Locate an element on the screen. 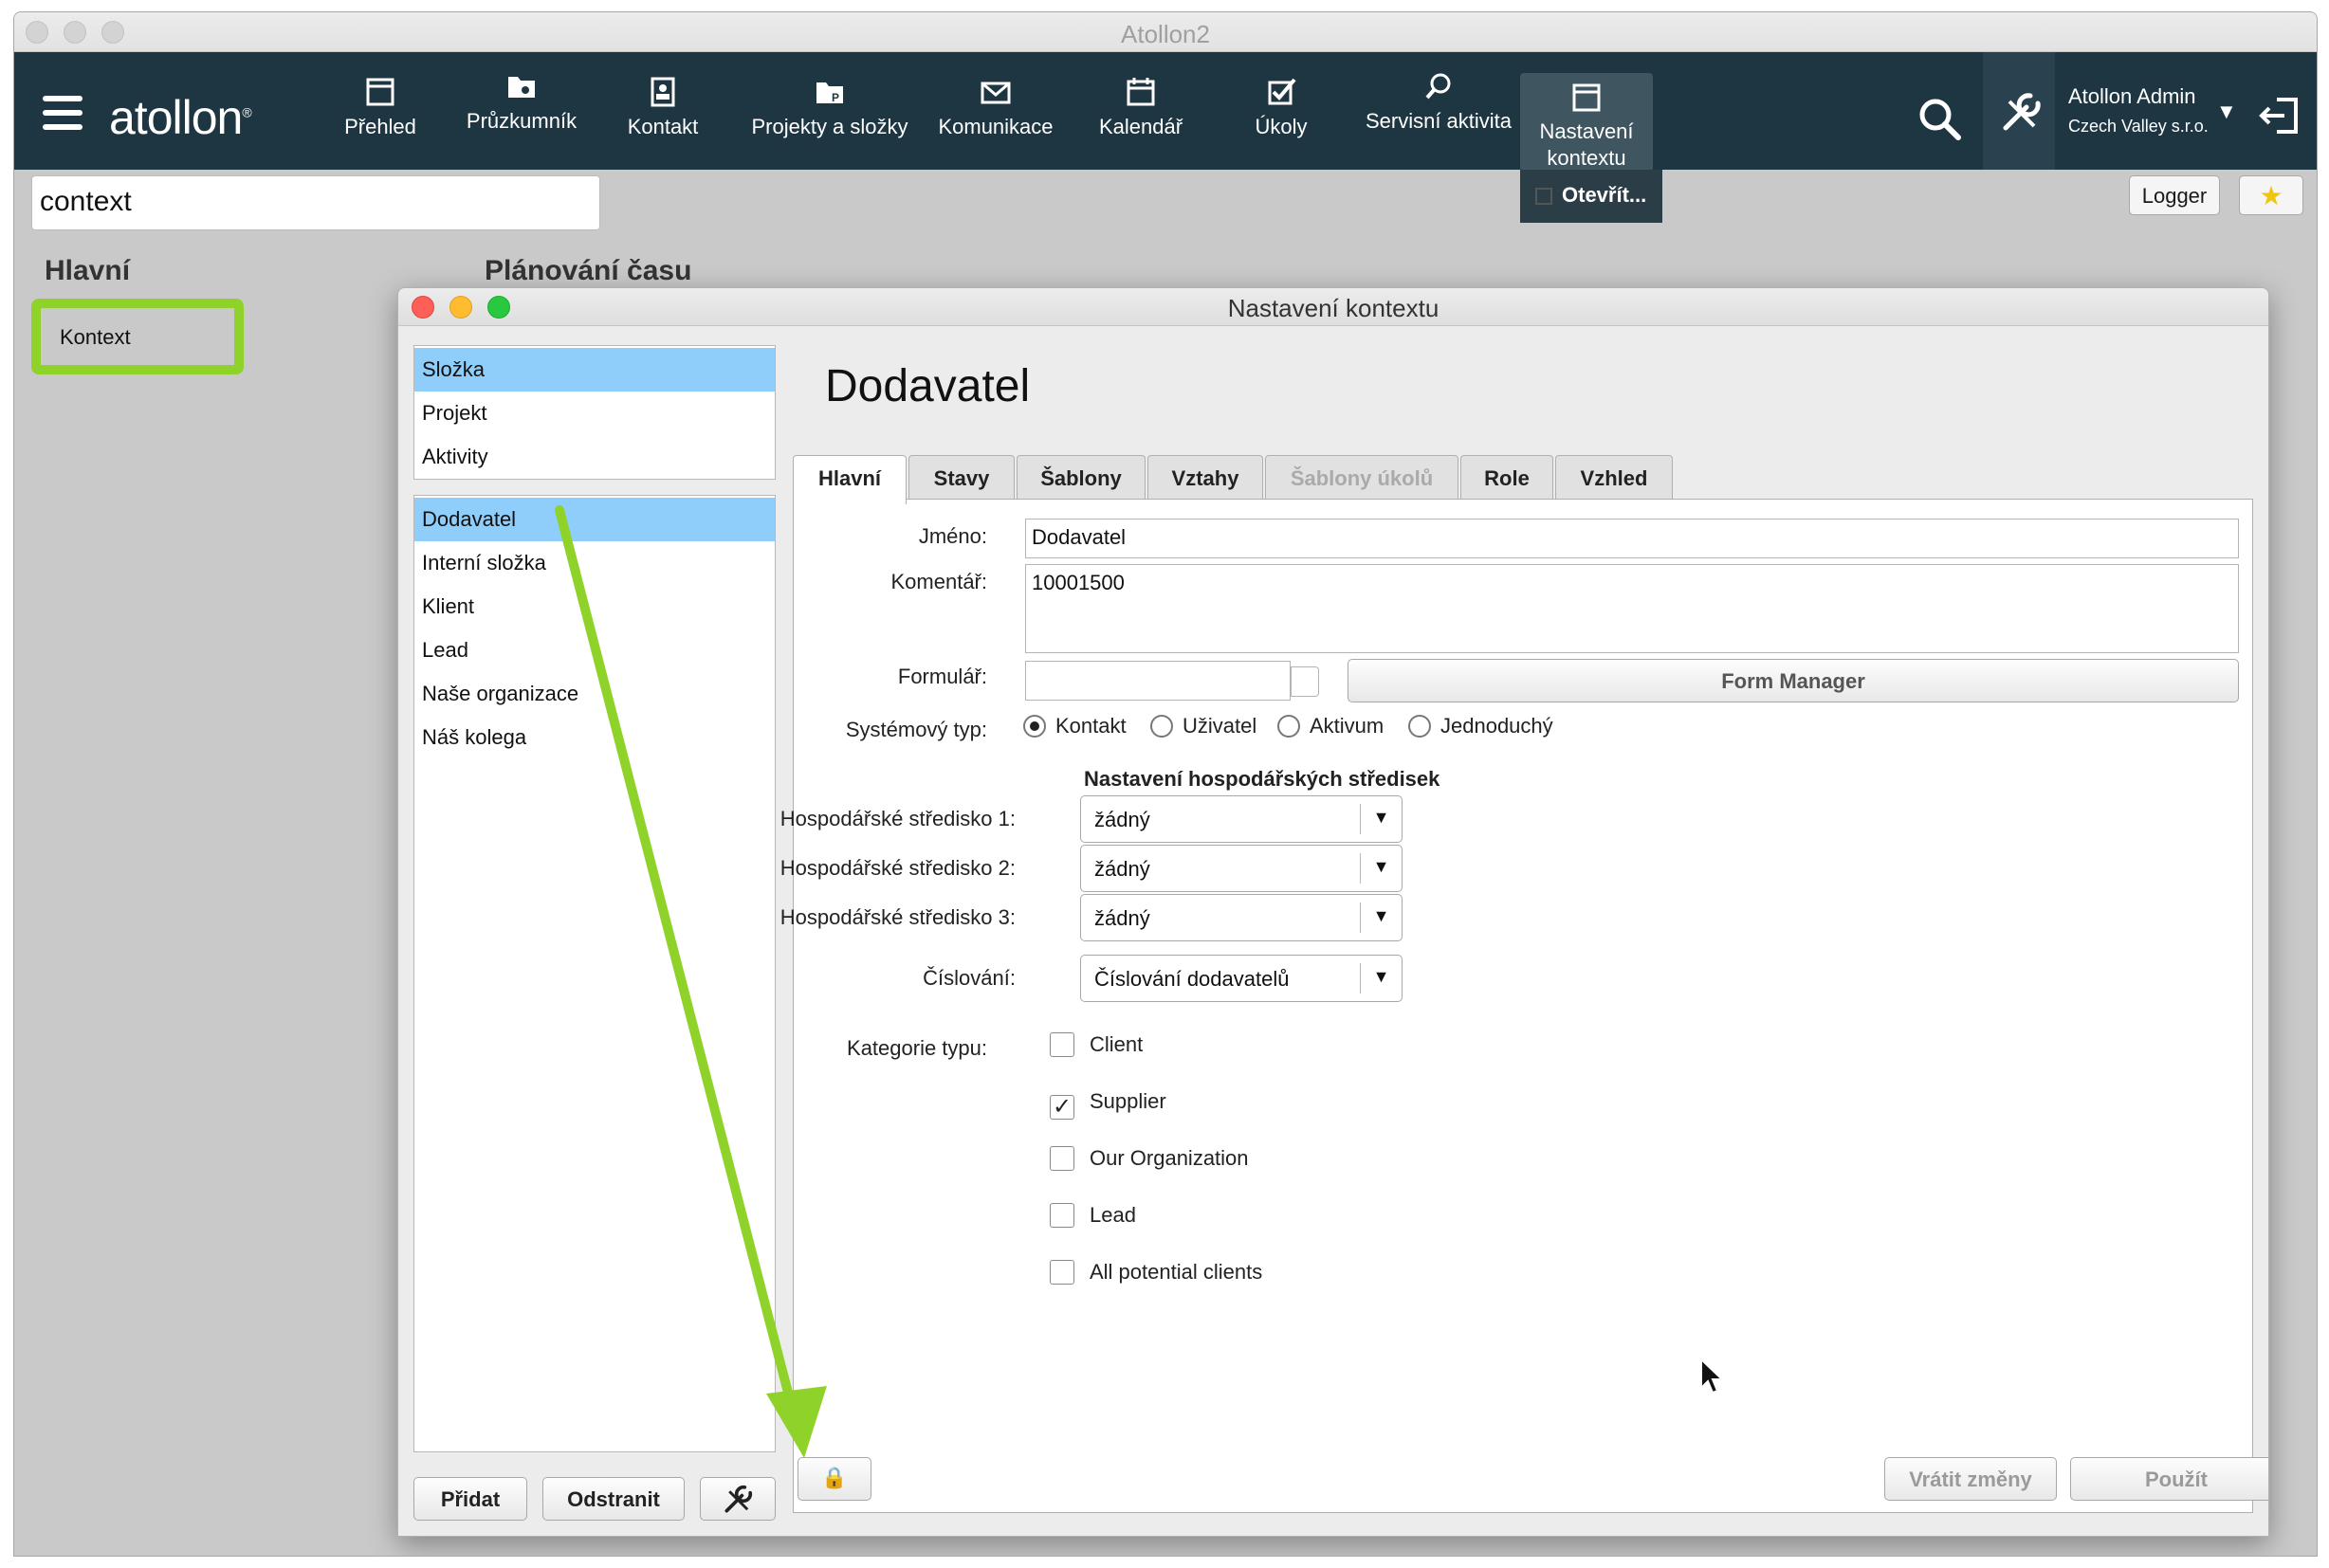 This screenshot has height=1568, width=2329. mouse-cursor-icon is located at coordinates (1712, 1376).